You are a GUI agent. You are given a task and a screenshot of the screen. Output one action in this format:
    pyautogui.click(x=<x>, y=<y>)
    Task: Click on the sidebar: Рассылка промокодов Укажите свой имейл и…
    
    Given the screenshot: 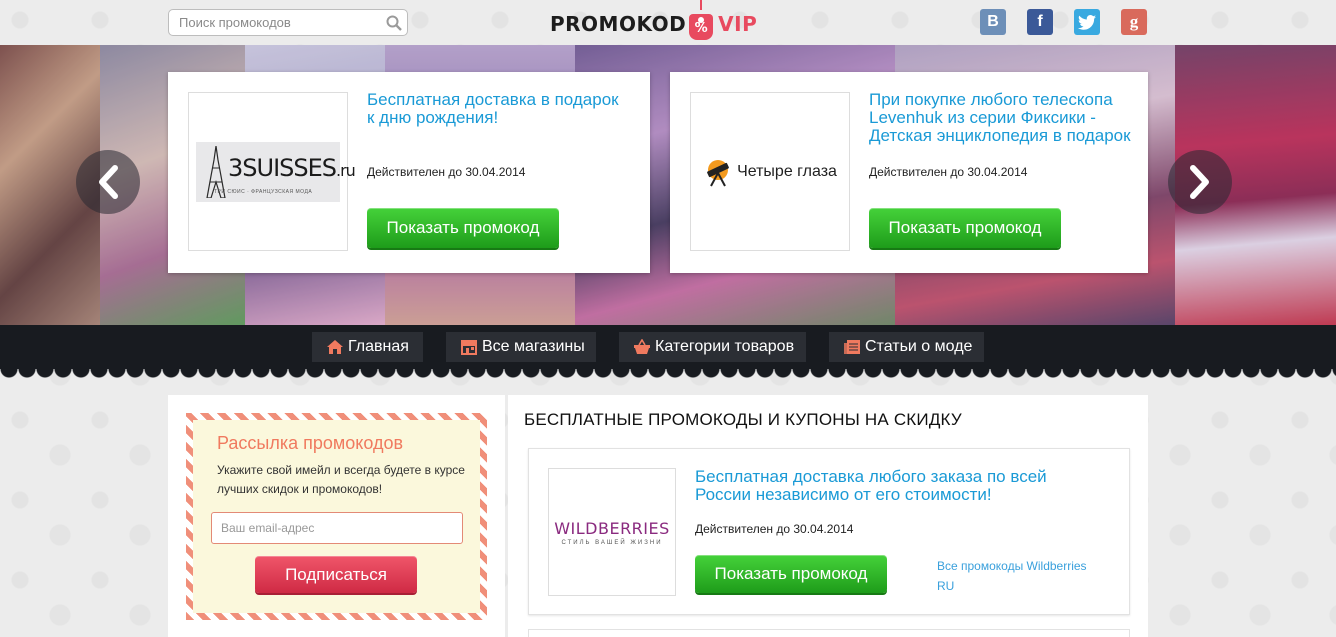 What is the action you would take?
    pyautogui.click(x=336, y=516)
    